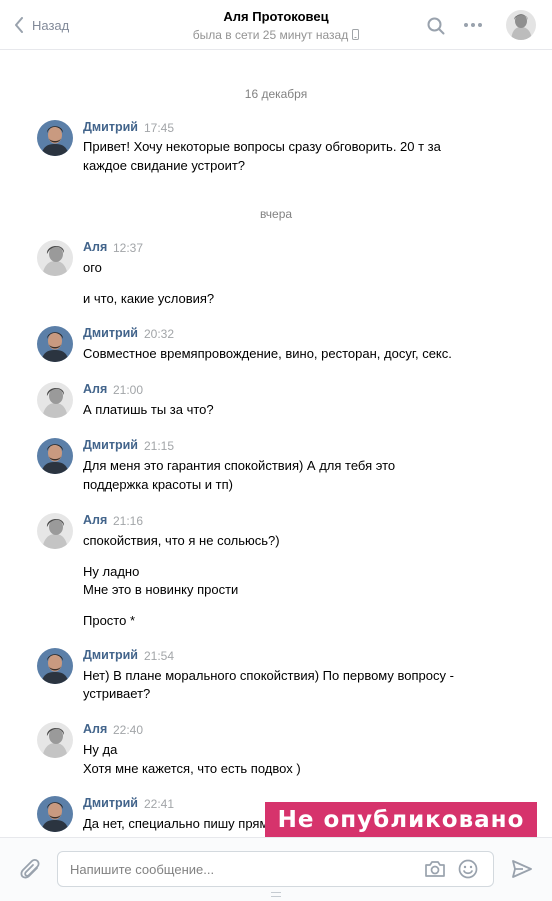 The height and width of the screenshot is (901, 552). What do you see at coordinates (128, 248) in the screenshot?
I see `message-time: 12:37` at bounding box center [128, 248].